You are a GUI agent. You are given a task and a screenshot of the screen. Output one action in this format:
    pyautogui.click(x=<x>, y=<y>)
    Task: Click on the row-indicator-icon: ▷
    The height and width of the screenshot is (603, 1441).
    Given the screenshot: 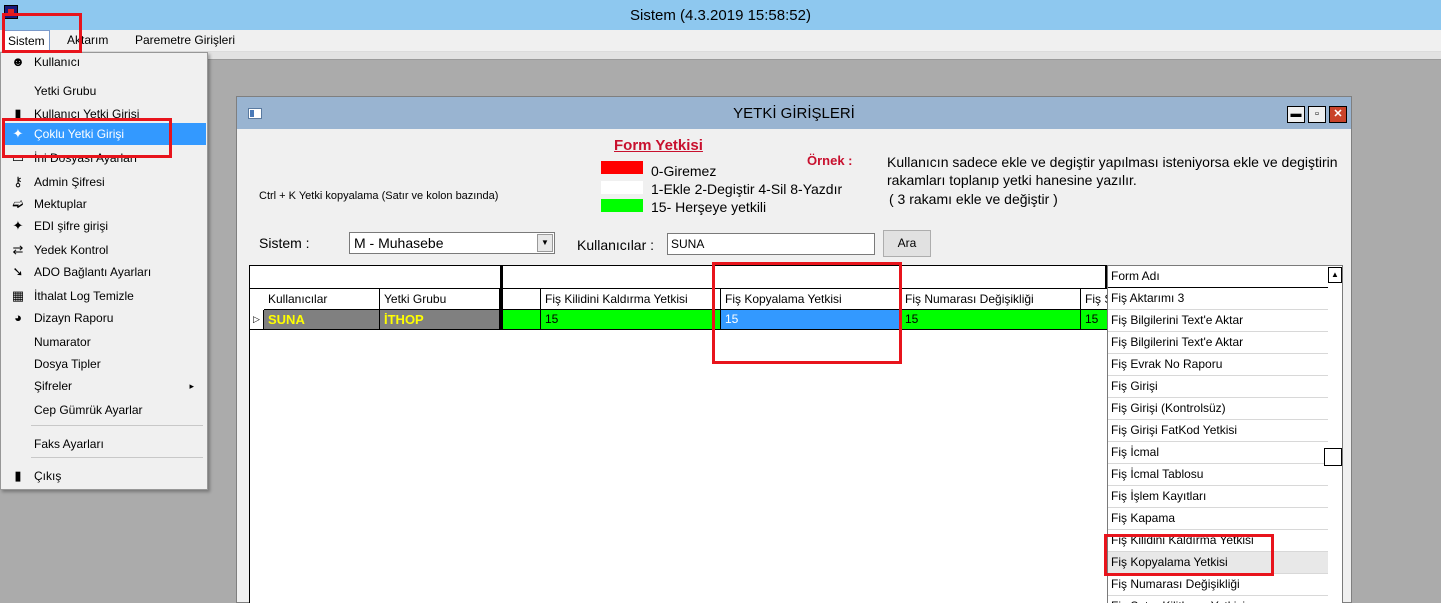 What is the action you would take?
    pyautogui.click(x=257, y=320)
    